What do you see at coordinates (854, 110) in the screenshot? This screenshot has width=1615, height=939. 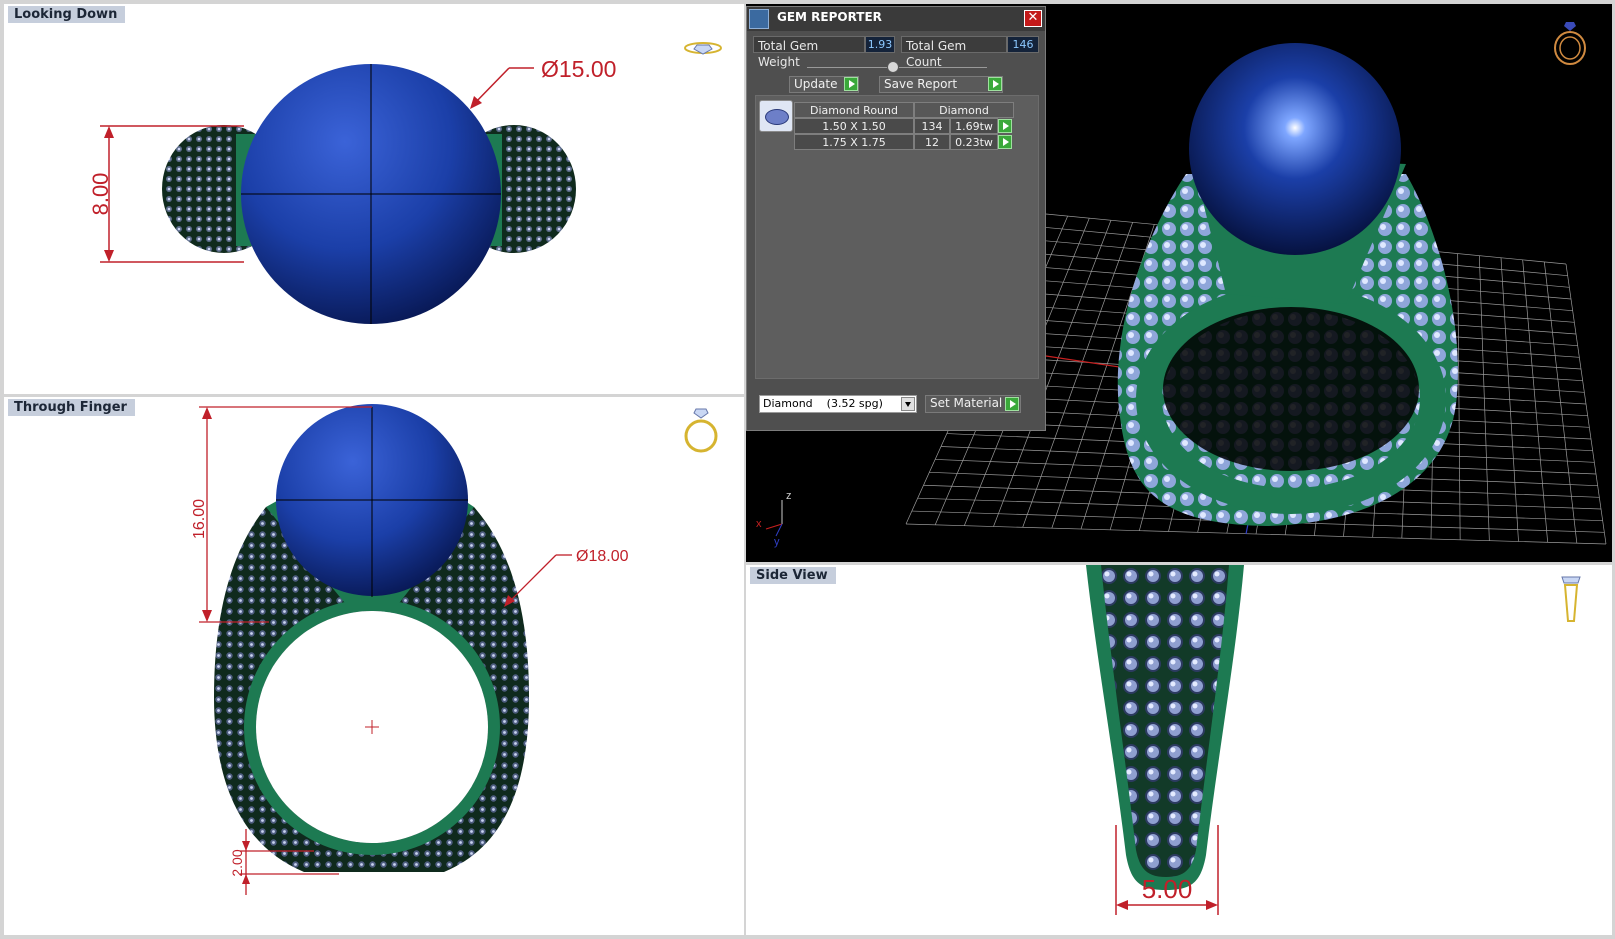 I see `gem-header-cut: Diamond Round` at bounding box center [854, 110].